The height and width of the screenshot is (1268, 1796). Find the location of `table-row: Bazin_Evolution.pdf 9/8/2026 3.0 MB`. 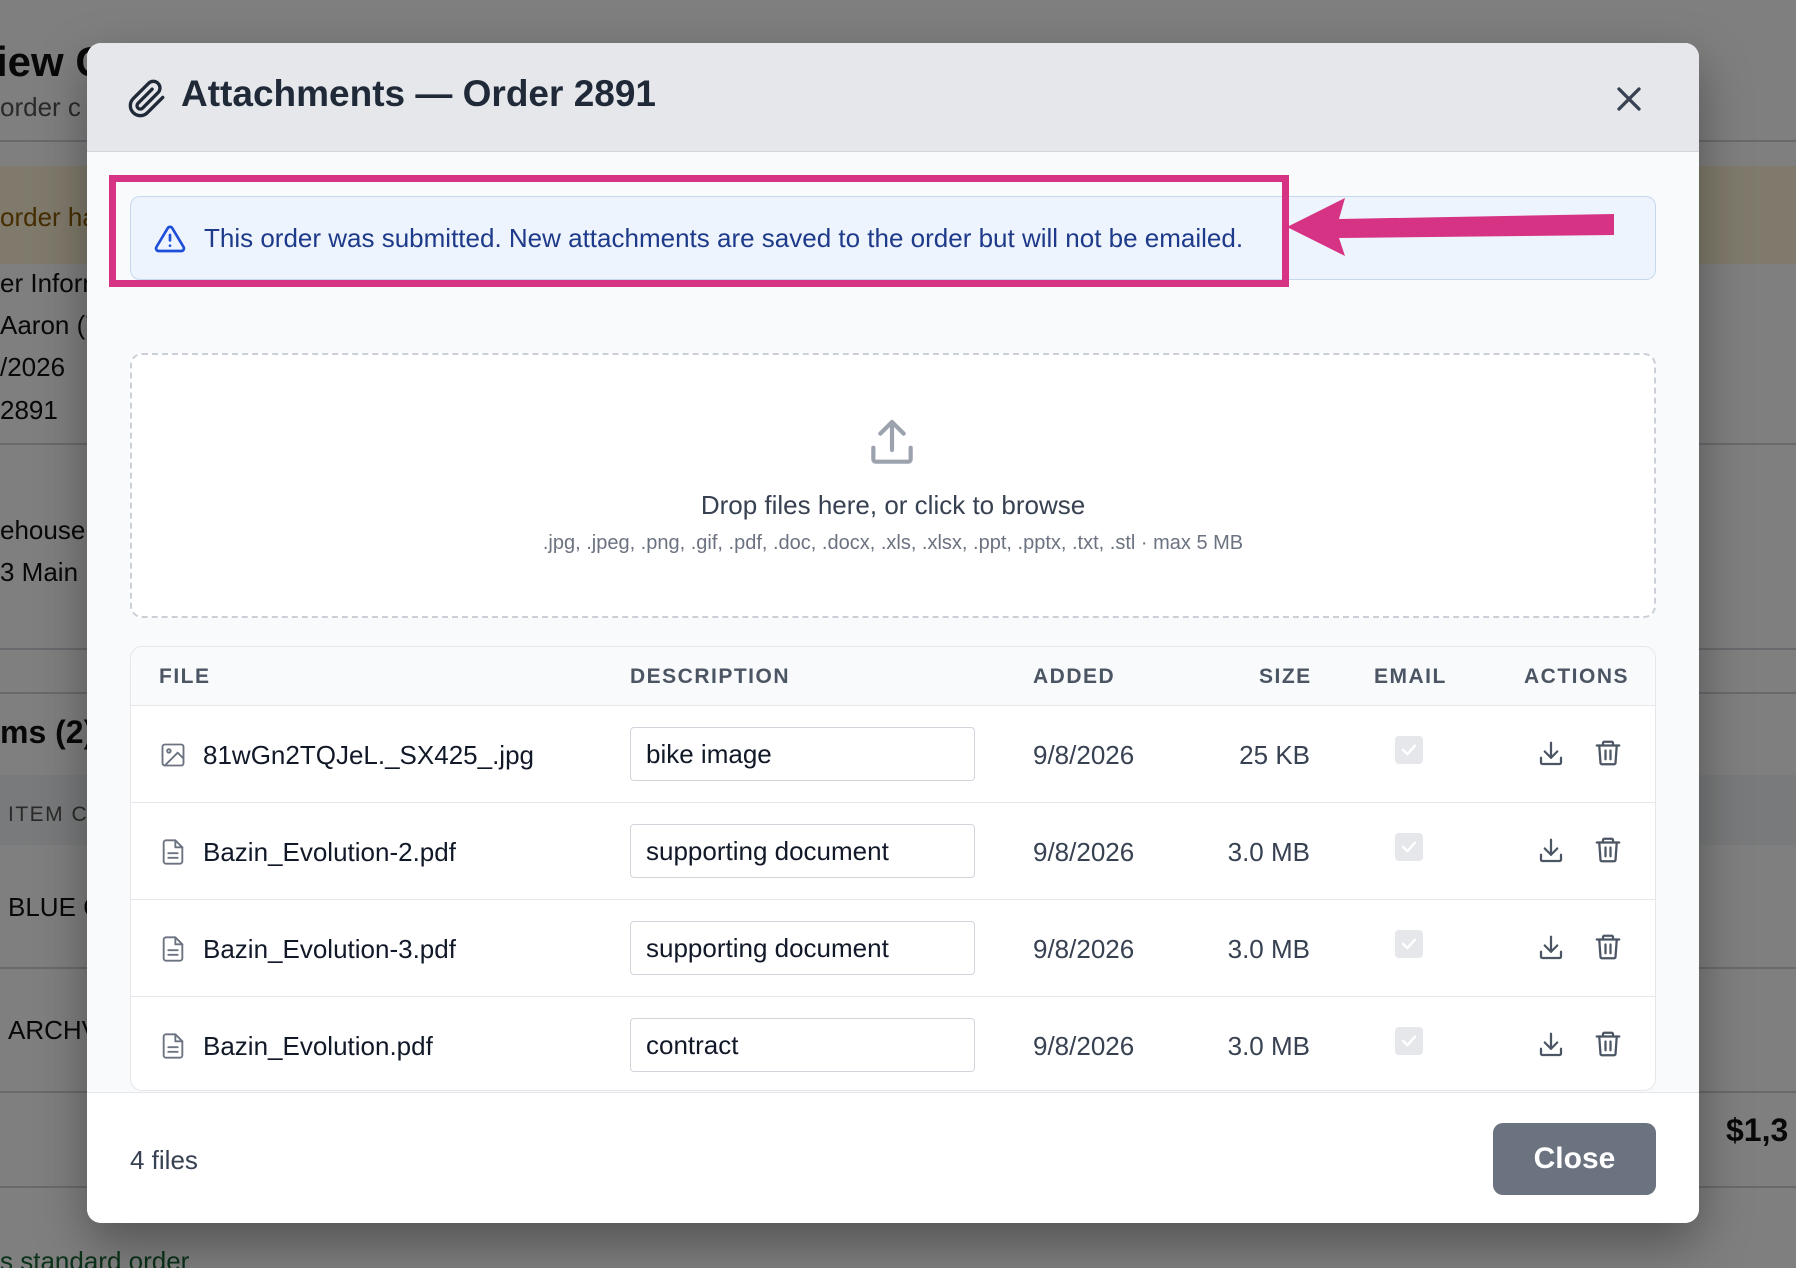

table-row: Bazin_Evolution.pdf 9/8/2026 3.0 MB is located at coordinates (893, 1043).